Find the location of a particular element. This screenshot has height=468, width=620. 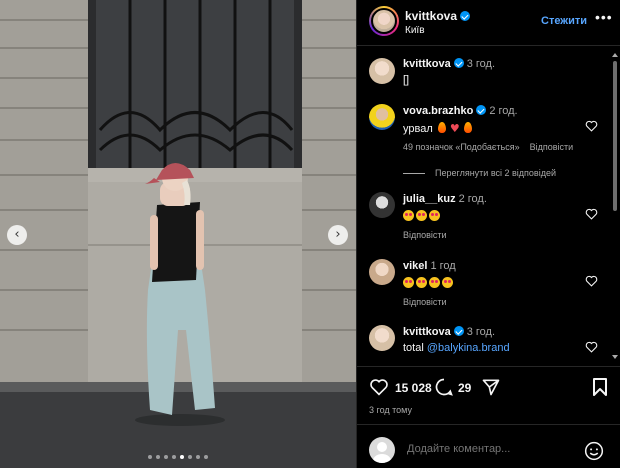

post-actions: 15 028 29 3 год тому is located at coordinates (488, 393).